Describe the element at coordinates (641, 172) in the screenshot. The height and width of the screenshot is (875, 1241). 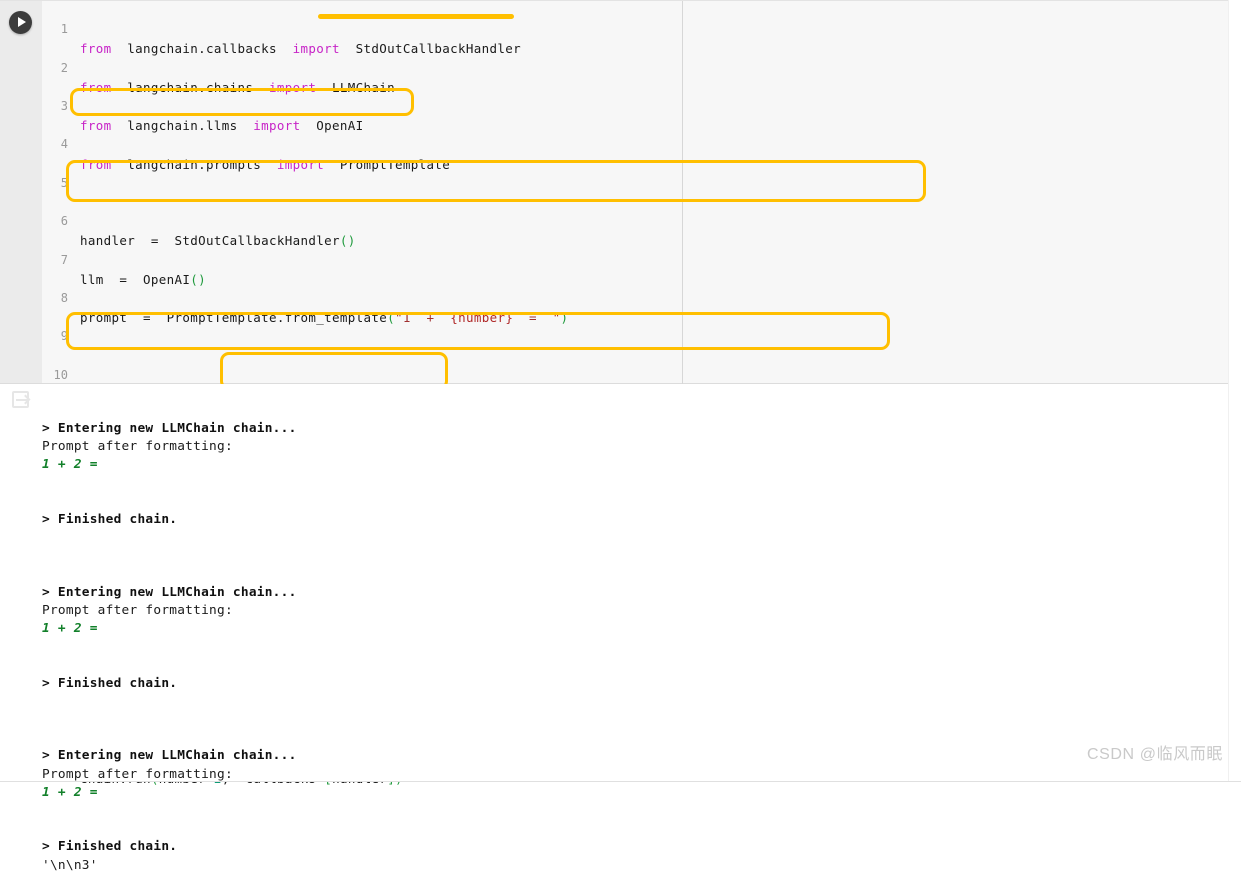
I see `code-line: 5` at that location.